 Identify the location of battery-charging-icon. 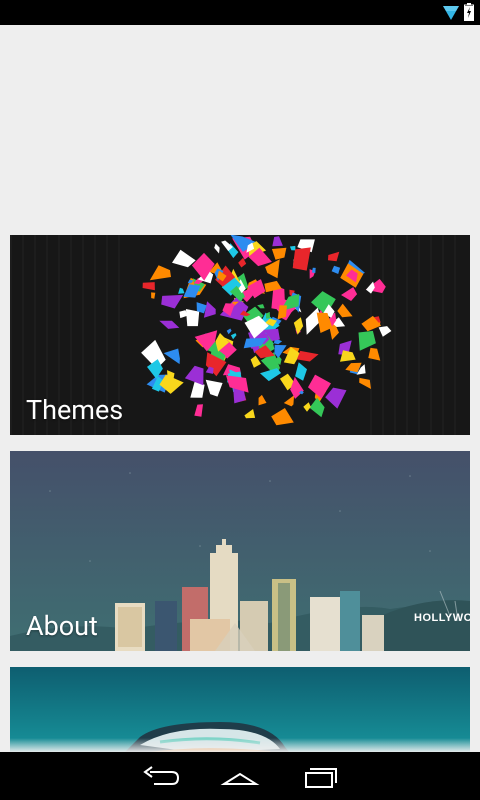
(469, 12).